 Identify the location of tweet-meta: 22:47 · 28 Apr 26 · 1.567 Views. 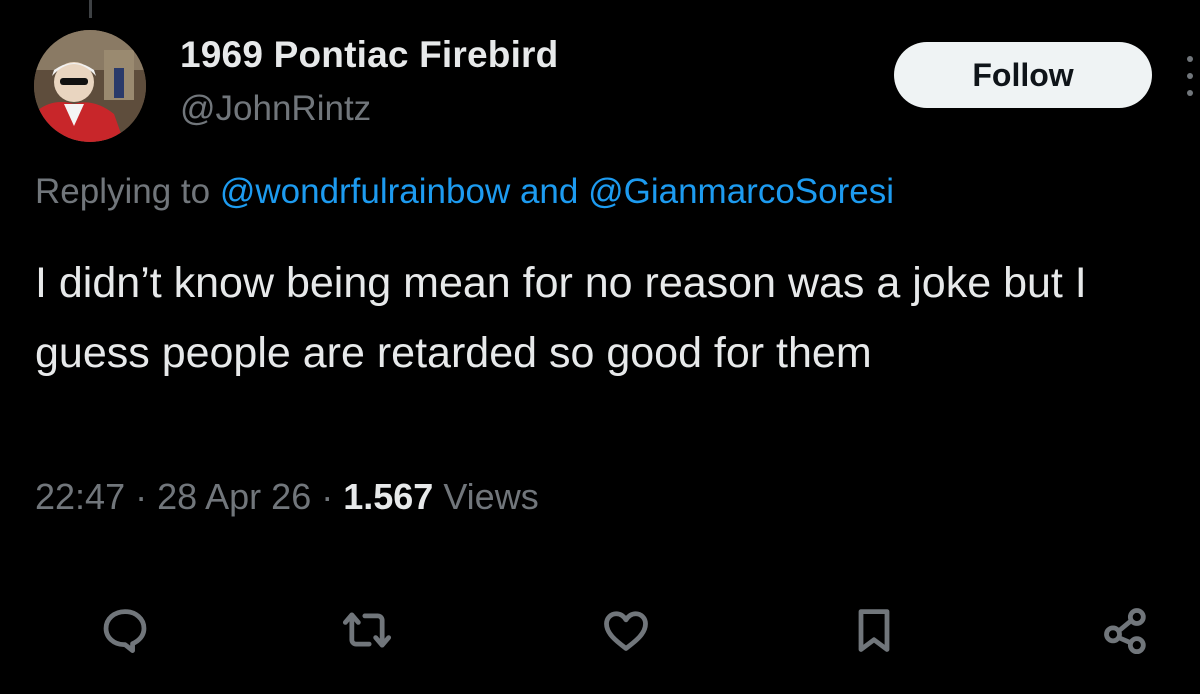
(287, 497).